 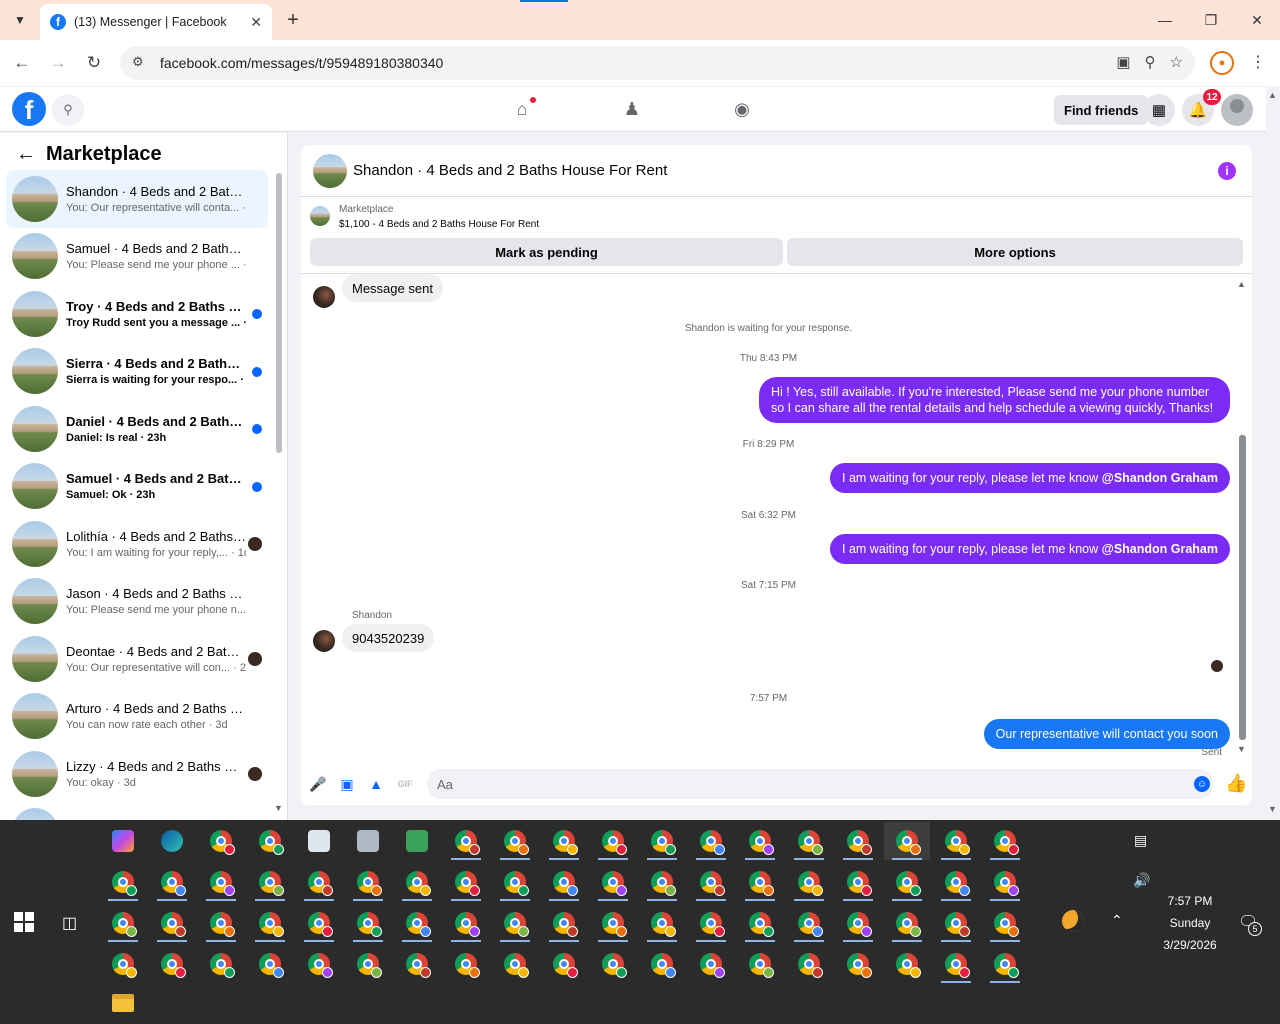 What do you see at coordinates (1141, 880) in the screenshot?
I see `volume-icon: 🔊` at bounding box center [1141, 880].